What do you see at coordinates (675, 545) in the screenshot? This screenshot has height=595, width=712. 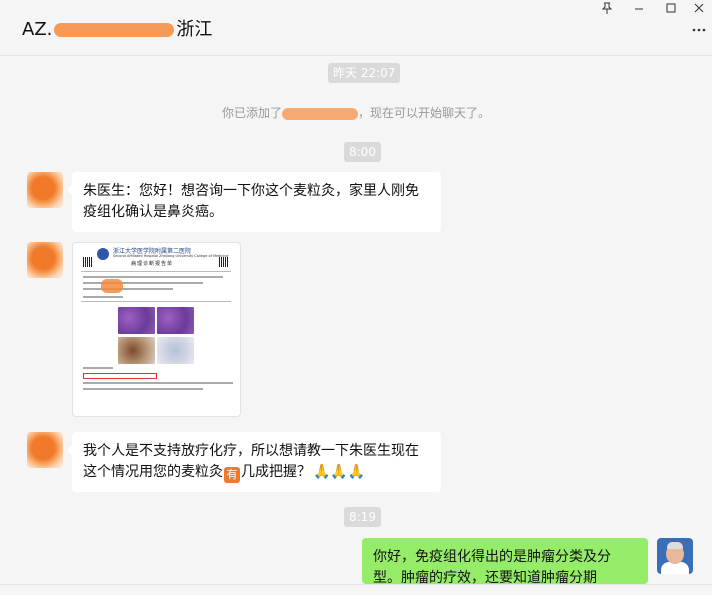 I see `avatar-hair` at bounding box center [675, 545].